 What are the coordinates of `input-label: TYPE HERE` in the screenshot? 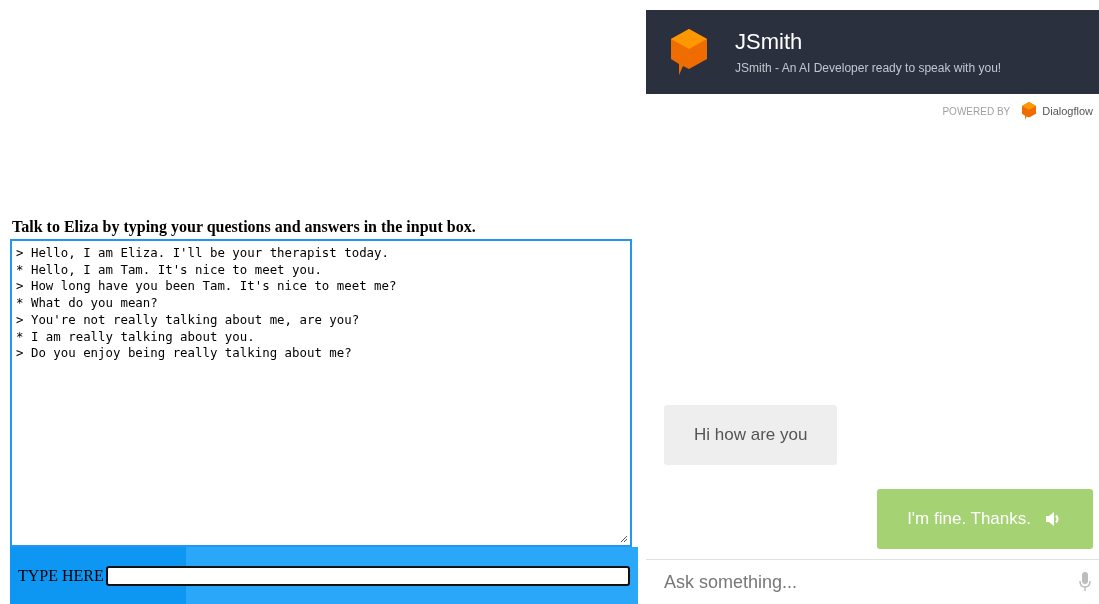 It's located at (61, 575).